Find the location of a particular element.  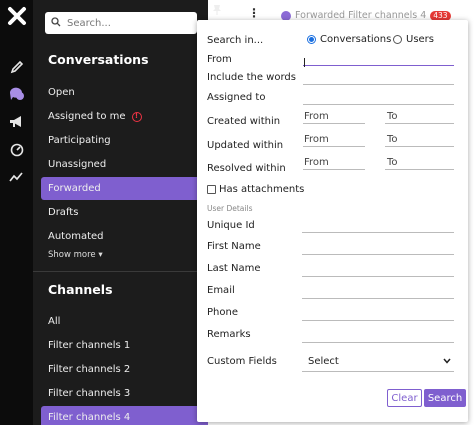

nav-item-label: Forwarded is located at coordinates (74, 188).